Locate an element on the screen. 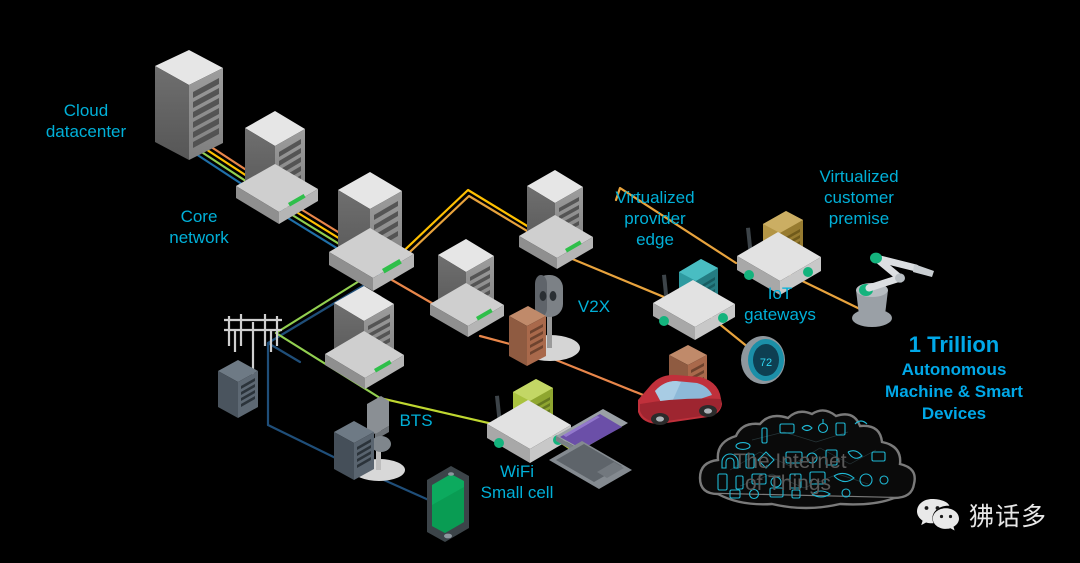  stat-line-3: Machine & Smart is located at coordinates (954, 391).